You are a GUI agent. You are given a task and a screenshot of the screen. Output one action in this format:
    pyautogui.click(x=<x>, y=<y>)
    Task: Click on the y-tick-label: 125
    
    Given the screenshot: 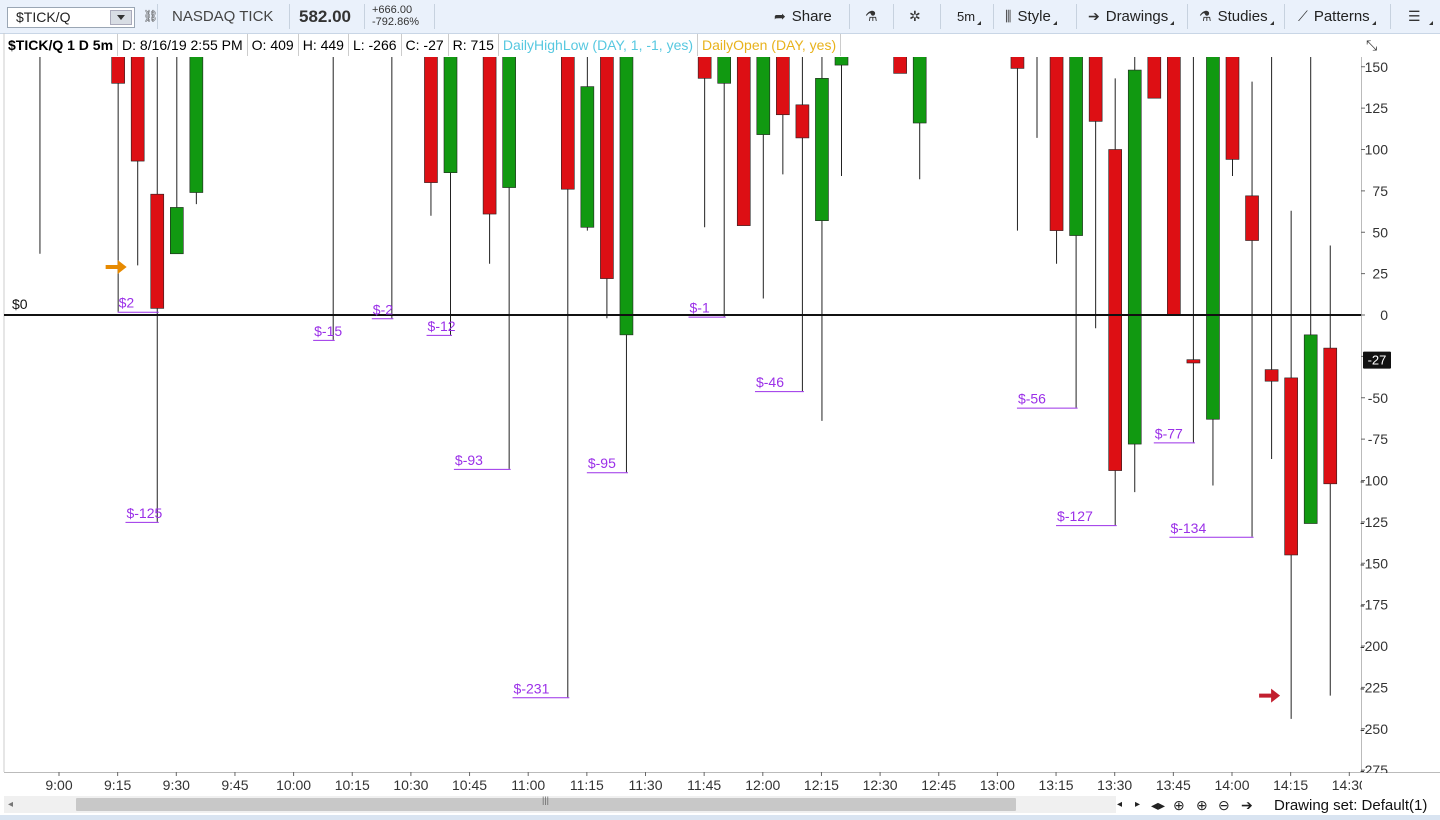 What is the action you would take?
    pyautogui.click(x=1377, y=108)
    